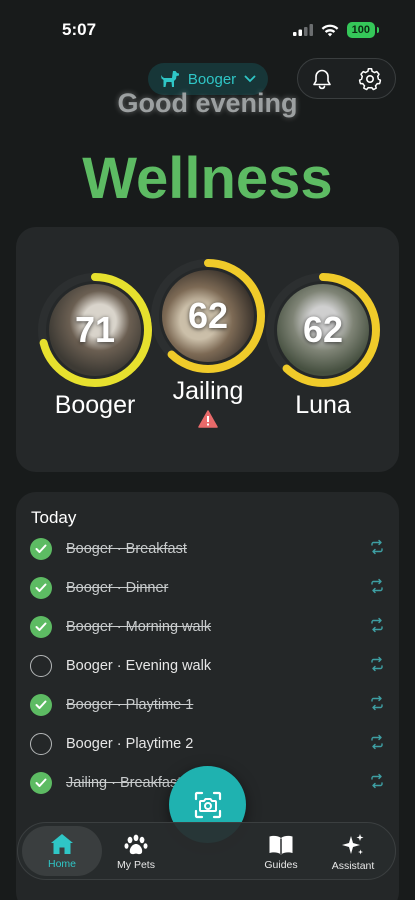  What do you see at coordinates (207, 804) in the screenshot?
I see `camera-scan-icon` at bounding box center [207, 804].